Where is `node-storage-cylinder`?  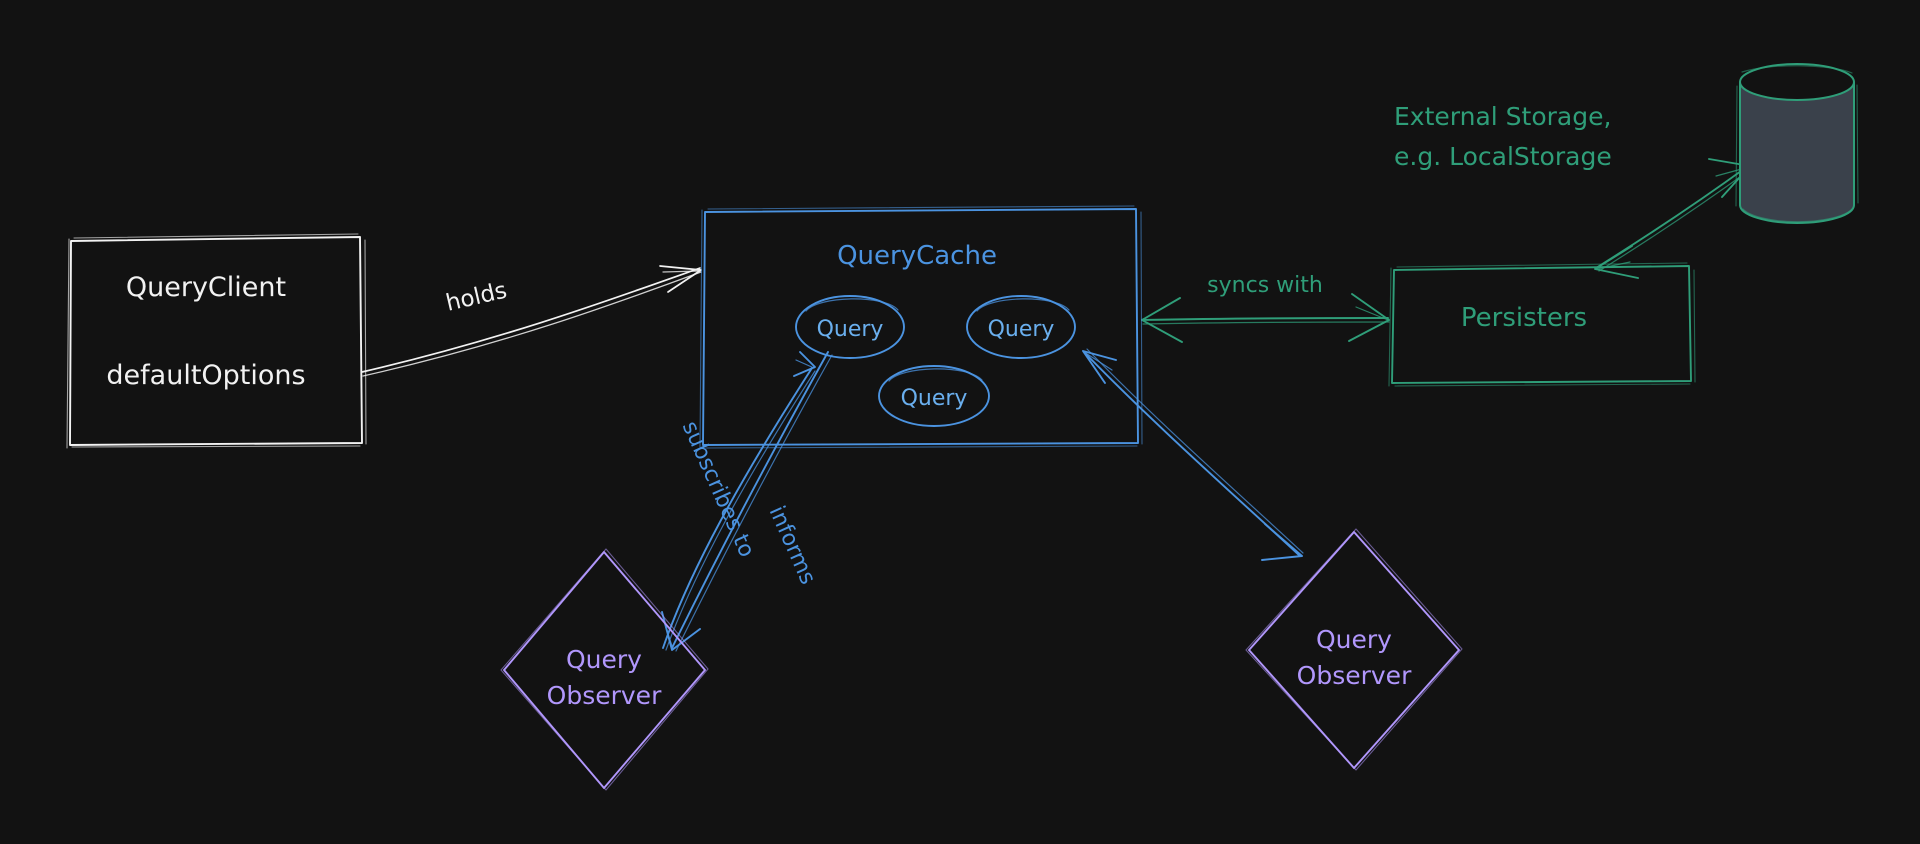
node-storage-cylinder is located at coordinates (1797, 143).